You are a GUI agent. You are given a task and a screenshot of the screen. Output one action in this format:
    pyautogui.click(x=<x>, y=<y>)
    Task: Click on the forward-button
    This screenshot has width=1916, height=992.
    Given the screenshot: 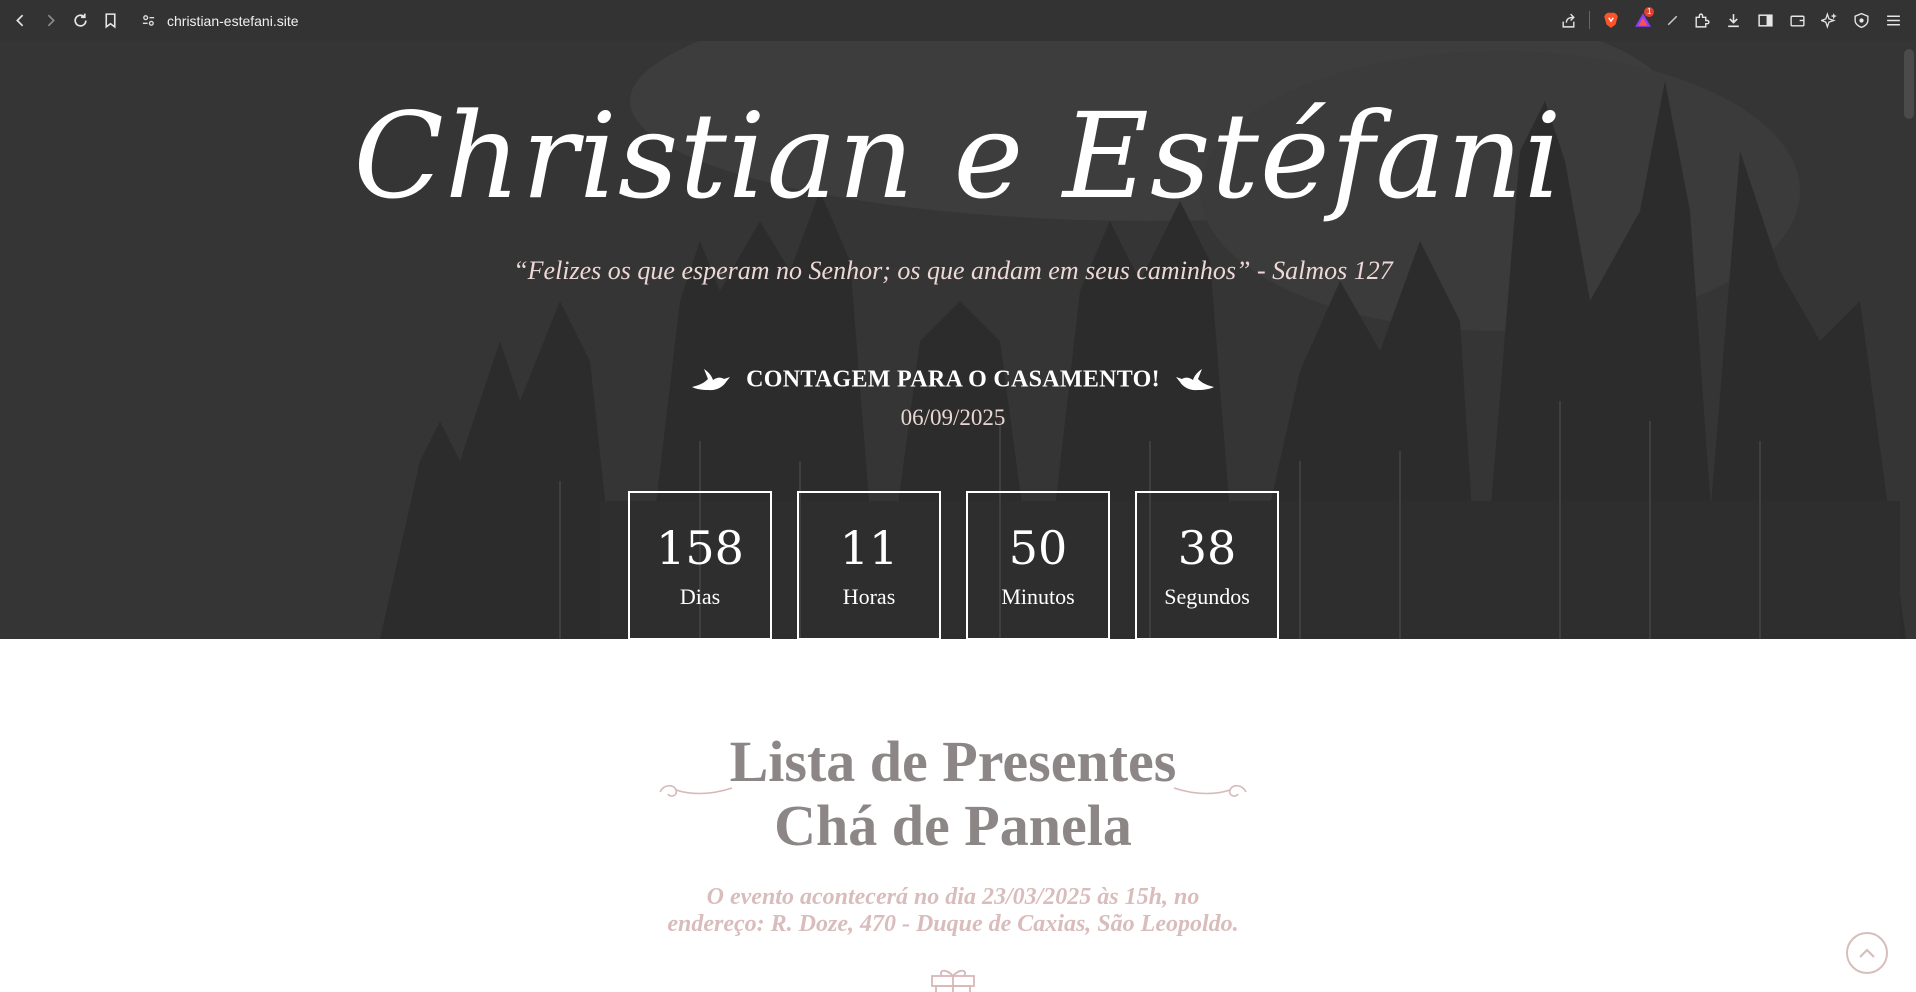 What is the action you would take?
    pyautogui.click(x=50, y=21)
    